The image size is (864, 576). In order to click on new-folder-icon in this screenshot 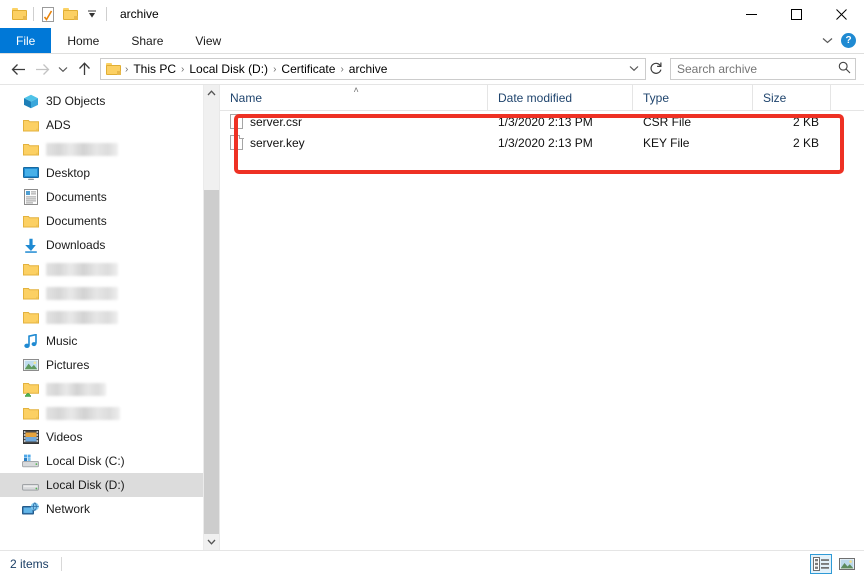, I will do `click(70, 14)`.